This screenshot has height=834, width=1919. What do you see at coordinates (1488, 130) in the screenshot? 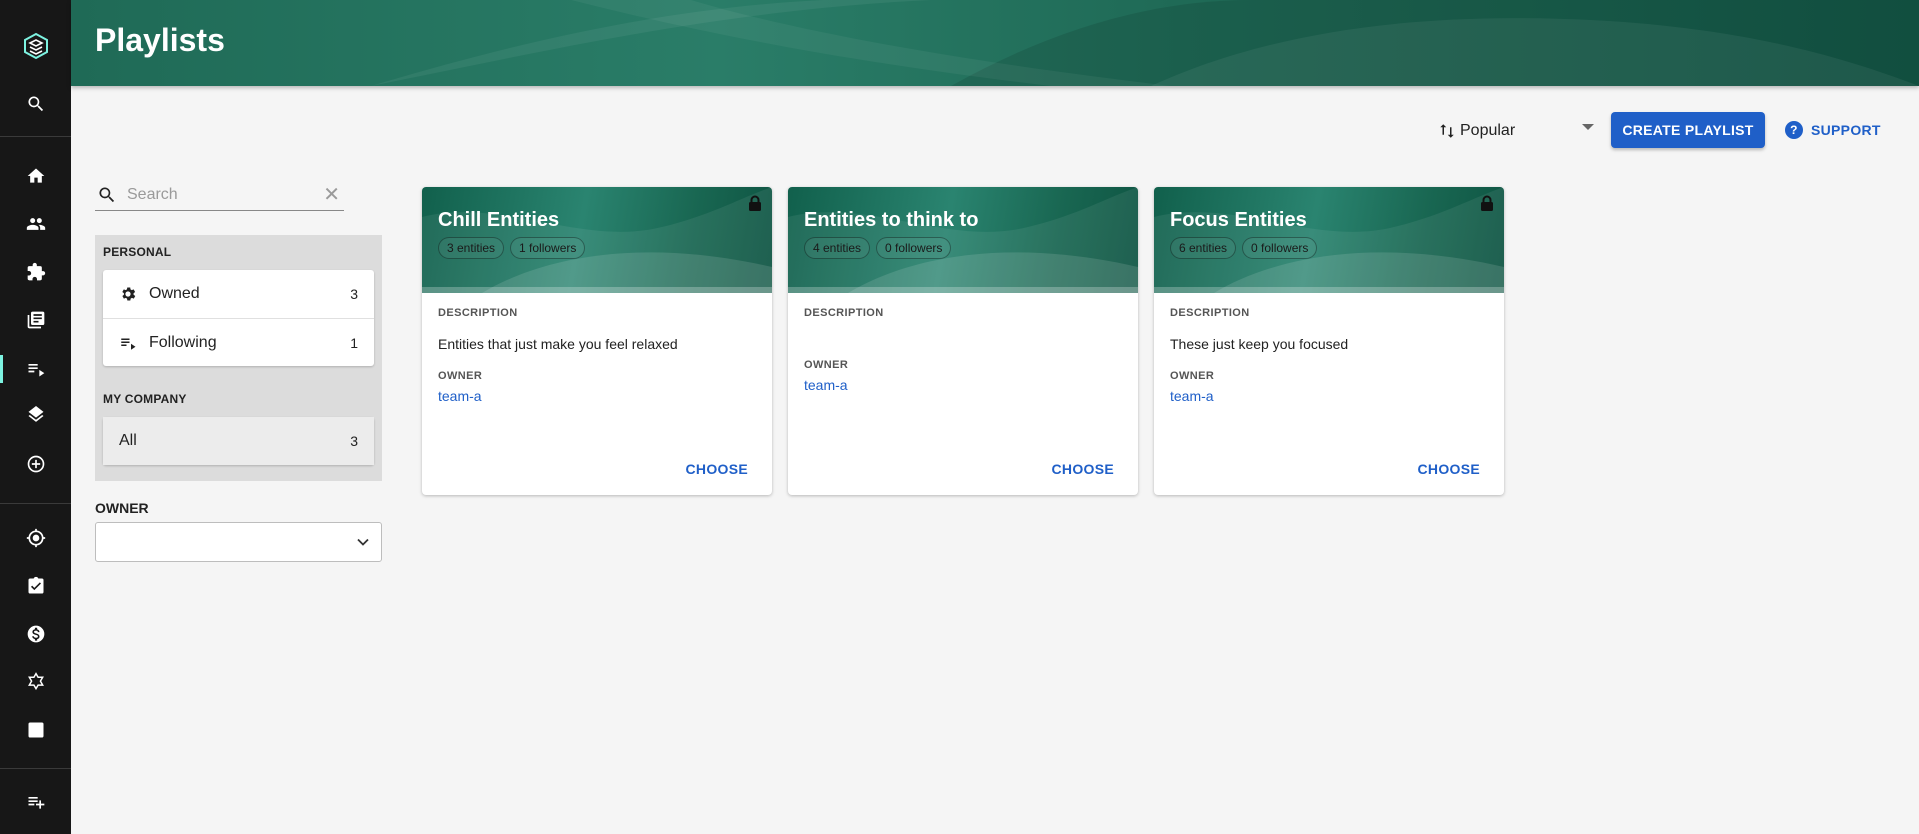
I see `sort-value: Popular` at bounding box center [1488, 130].